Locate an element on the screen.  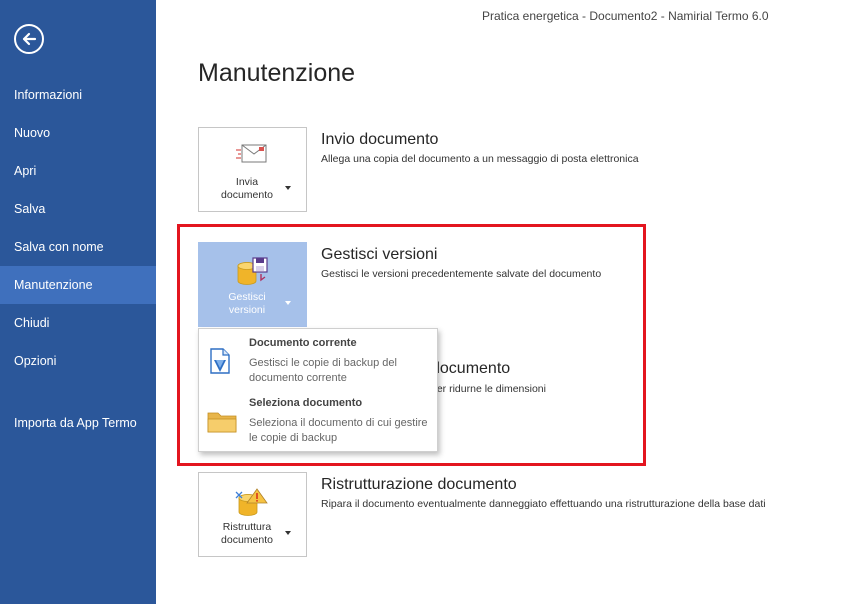
restructure-document-button: Ristruttura documento is located at coordinates (252, 514).